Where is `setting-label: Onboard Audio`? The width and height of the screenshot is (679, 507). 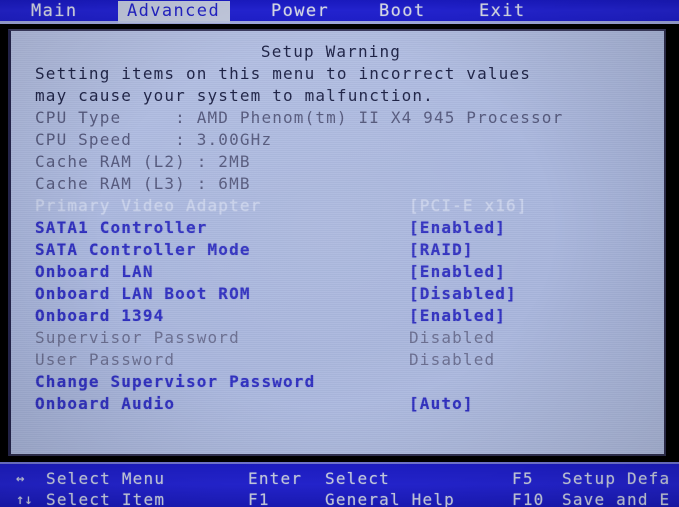 setting-label: Onboard Audio is located at coordinates (105, 403).